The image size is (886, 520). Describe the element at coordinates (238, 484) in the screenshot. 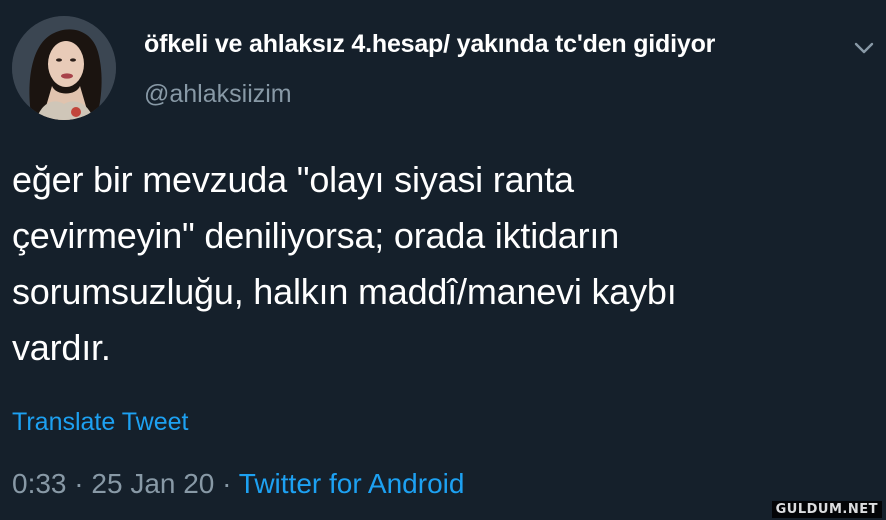

I see `tweet-metadata: 0:33 · 25 Jan 20 · Twitter for Android` at that location.